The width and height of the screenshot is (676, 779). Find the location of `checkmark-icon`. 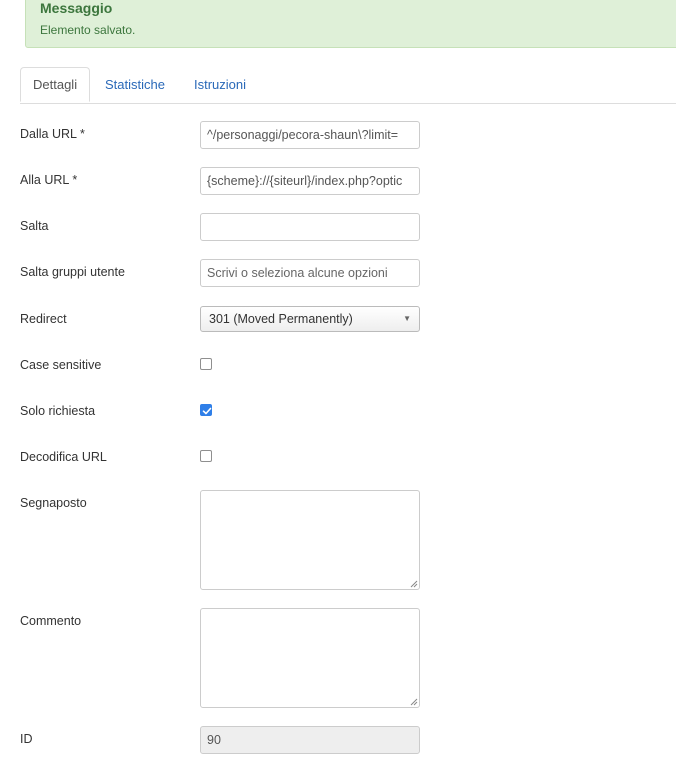

checkmark-icon is located at coordinates (207, 411).